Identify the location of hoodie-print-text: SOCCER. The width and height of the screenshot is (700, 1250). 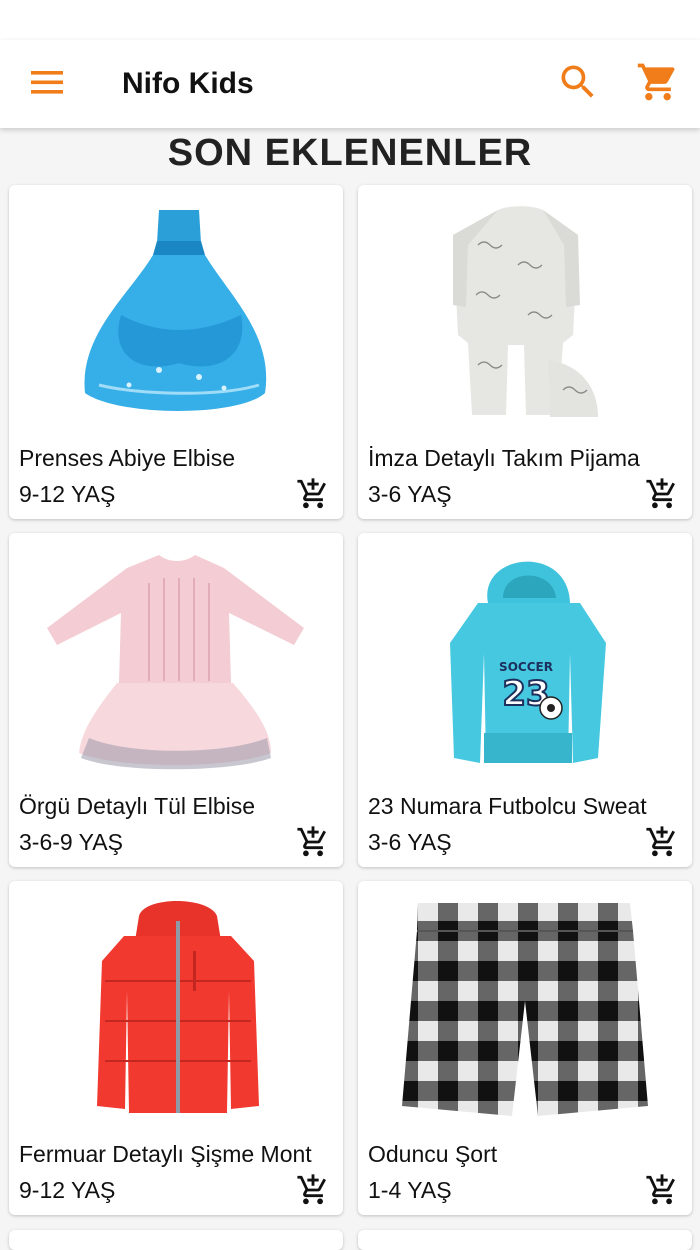
(526, 667).